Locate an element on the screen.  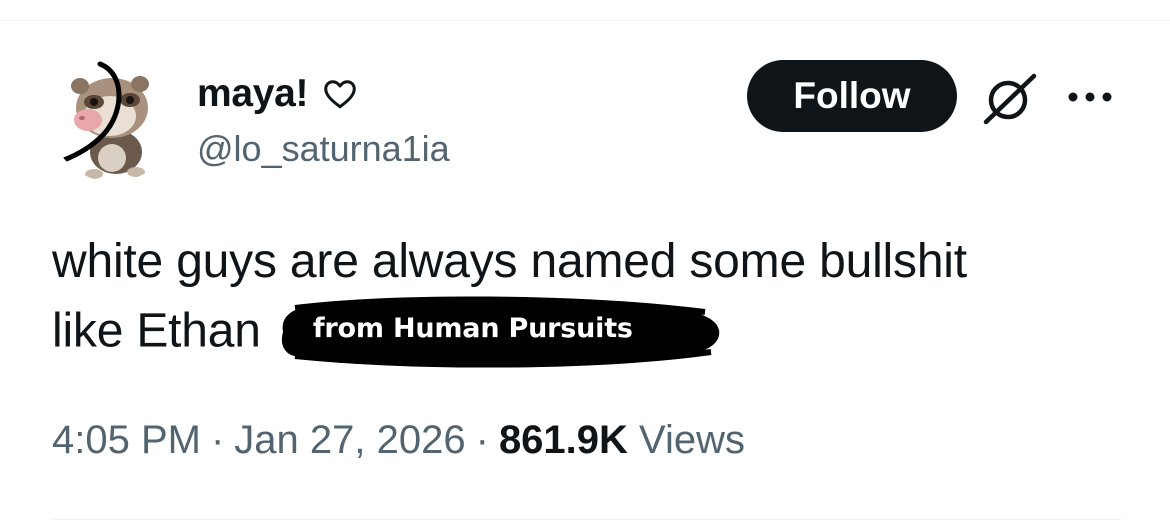
display-name: maya! is located at coordinates (253, 94).